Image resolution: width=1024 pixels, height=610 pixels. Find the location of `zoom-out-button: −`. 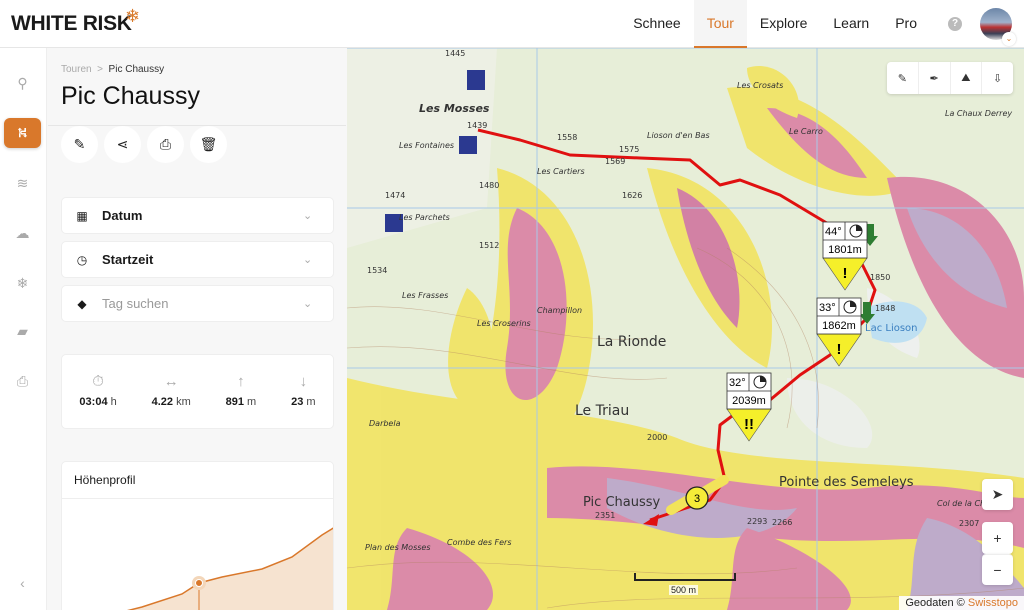

zoom-out-button: − is located at coordinates (997, 569).